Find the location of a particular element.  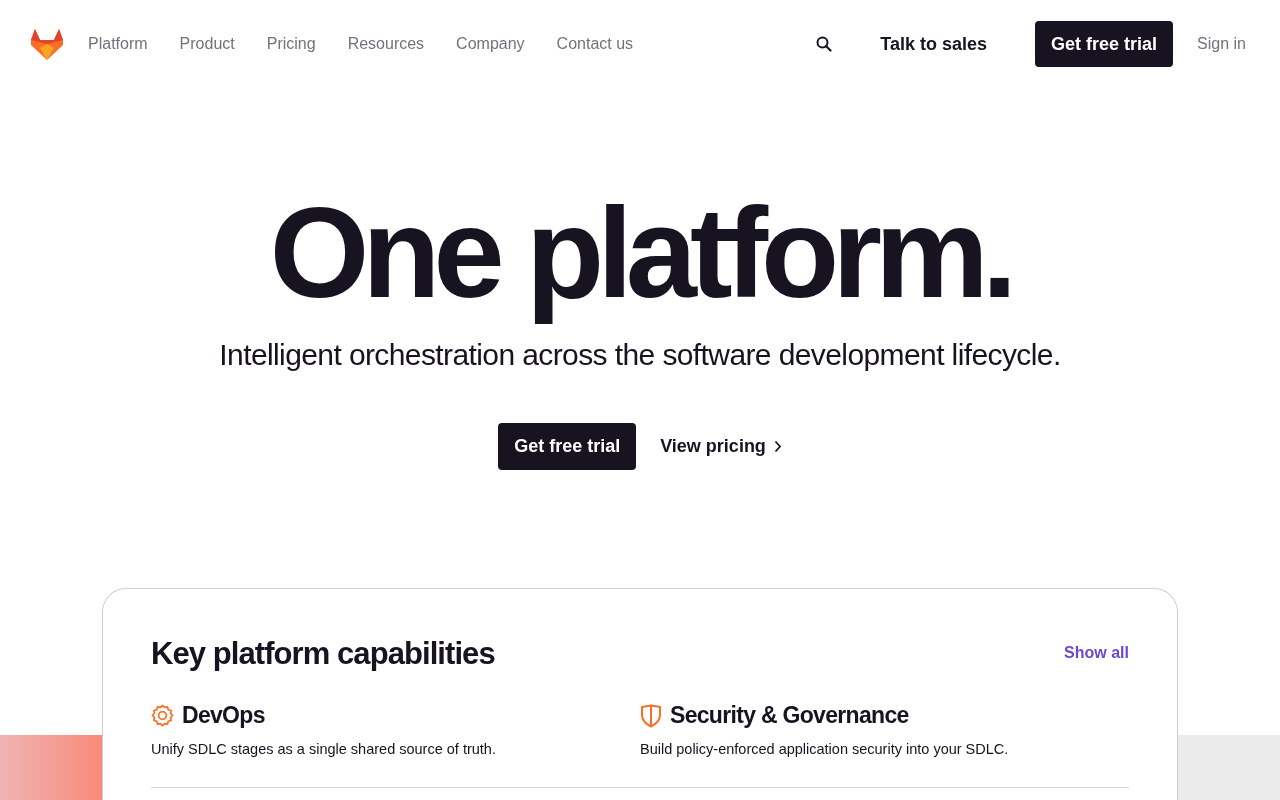

talk-to-sales-link: Talk to sales is located at coordinates (934, 44).